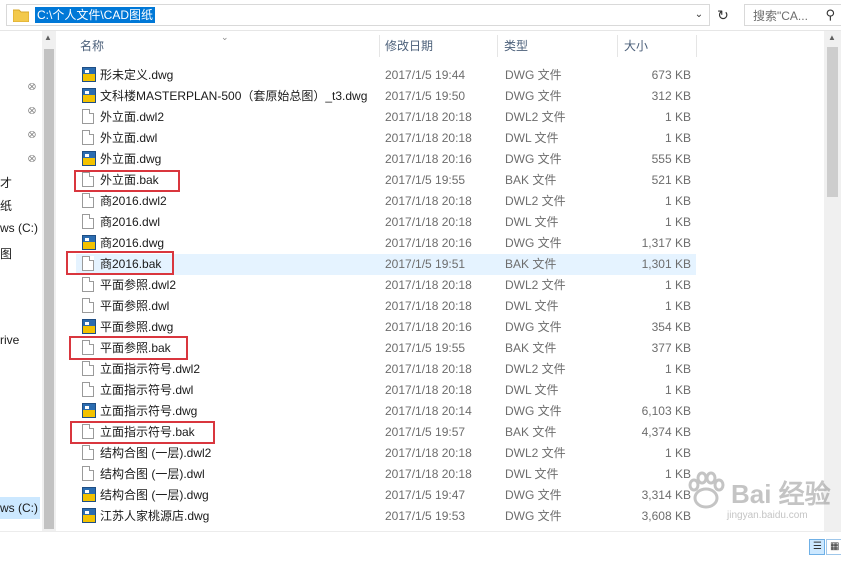 This screenshot has height=562, width=841. What do you see at coordinates (149, 411) in the screenshot?
I see `file-name: 立面指示符号.dwg` at bounding box center [149, 411].